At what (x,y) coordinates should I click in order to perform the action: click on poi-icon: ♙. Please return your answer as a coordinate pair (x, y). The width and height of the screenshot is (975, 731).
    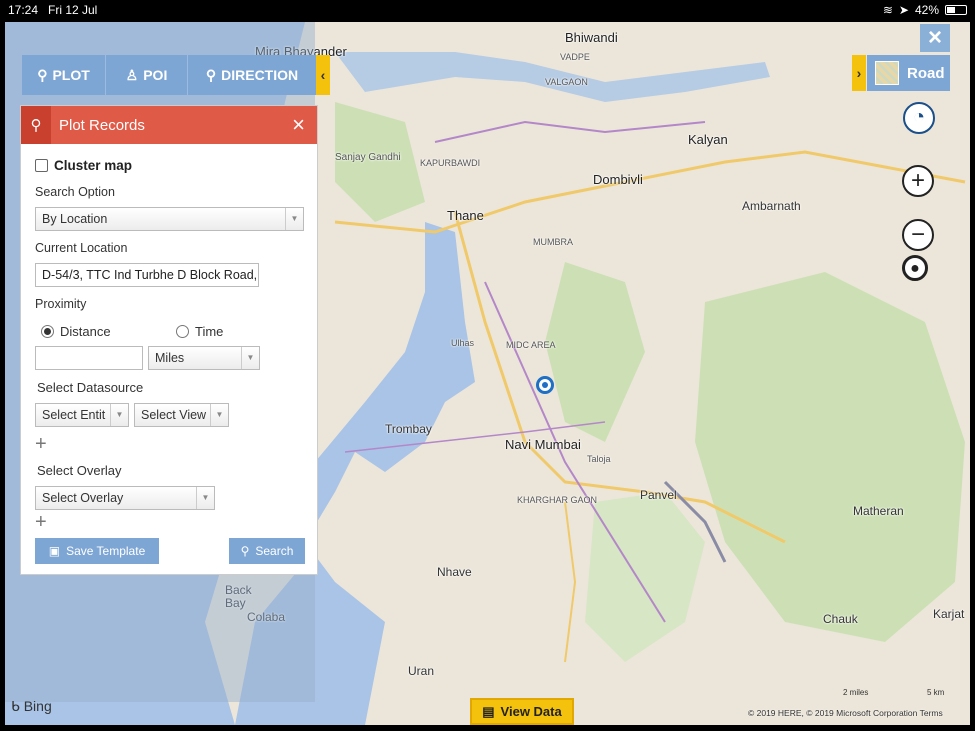
    Looking at the image, I should click on (132, 74).